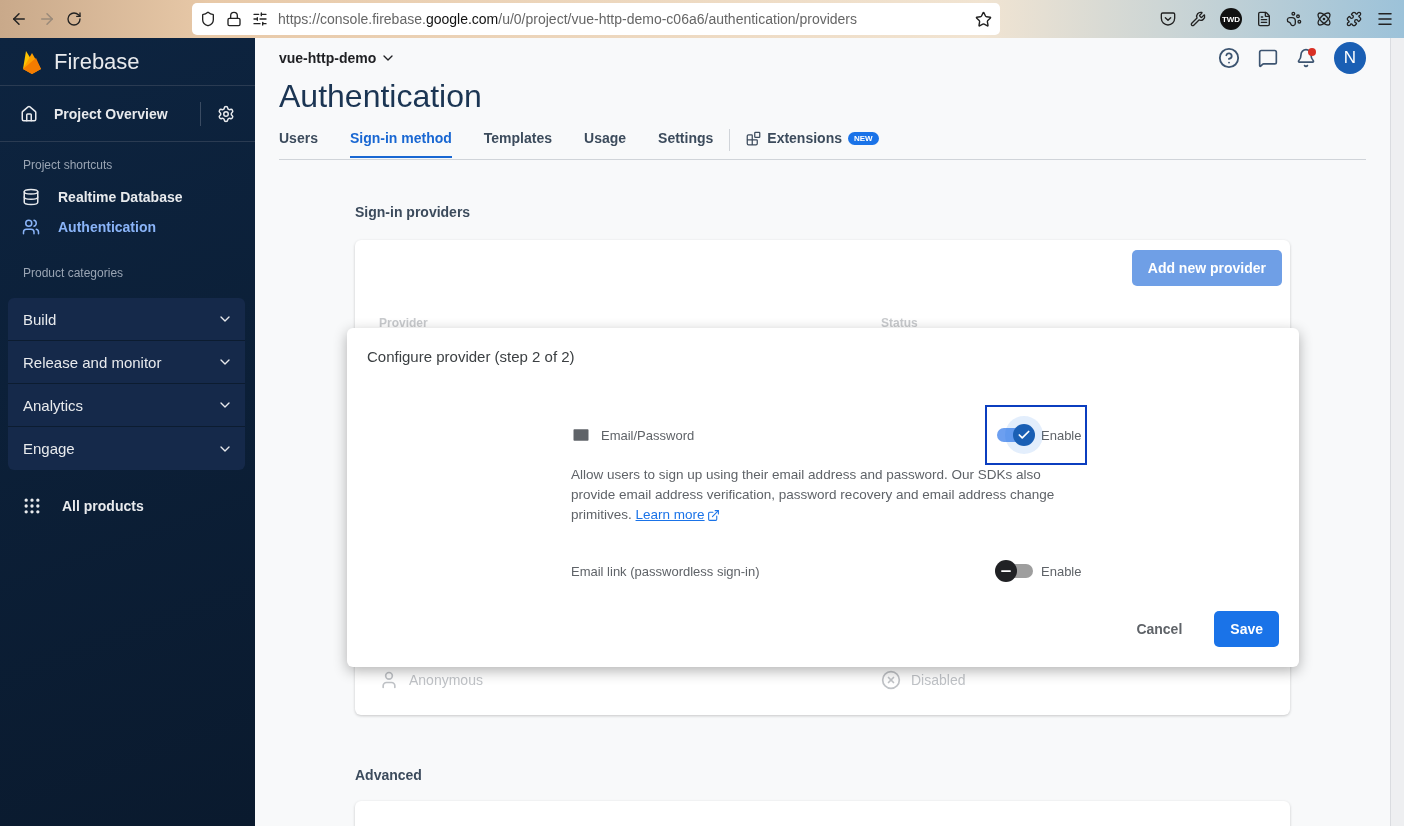 The height and width of the screenshot is (826, 1404). Describe the element at coordinates (686, 144) in the screenshot. I see `tab: Settings` at that location.